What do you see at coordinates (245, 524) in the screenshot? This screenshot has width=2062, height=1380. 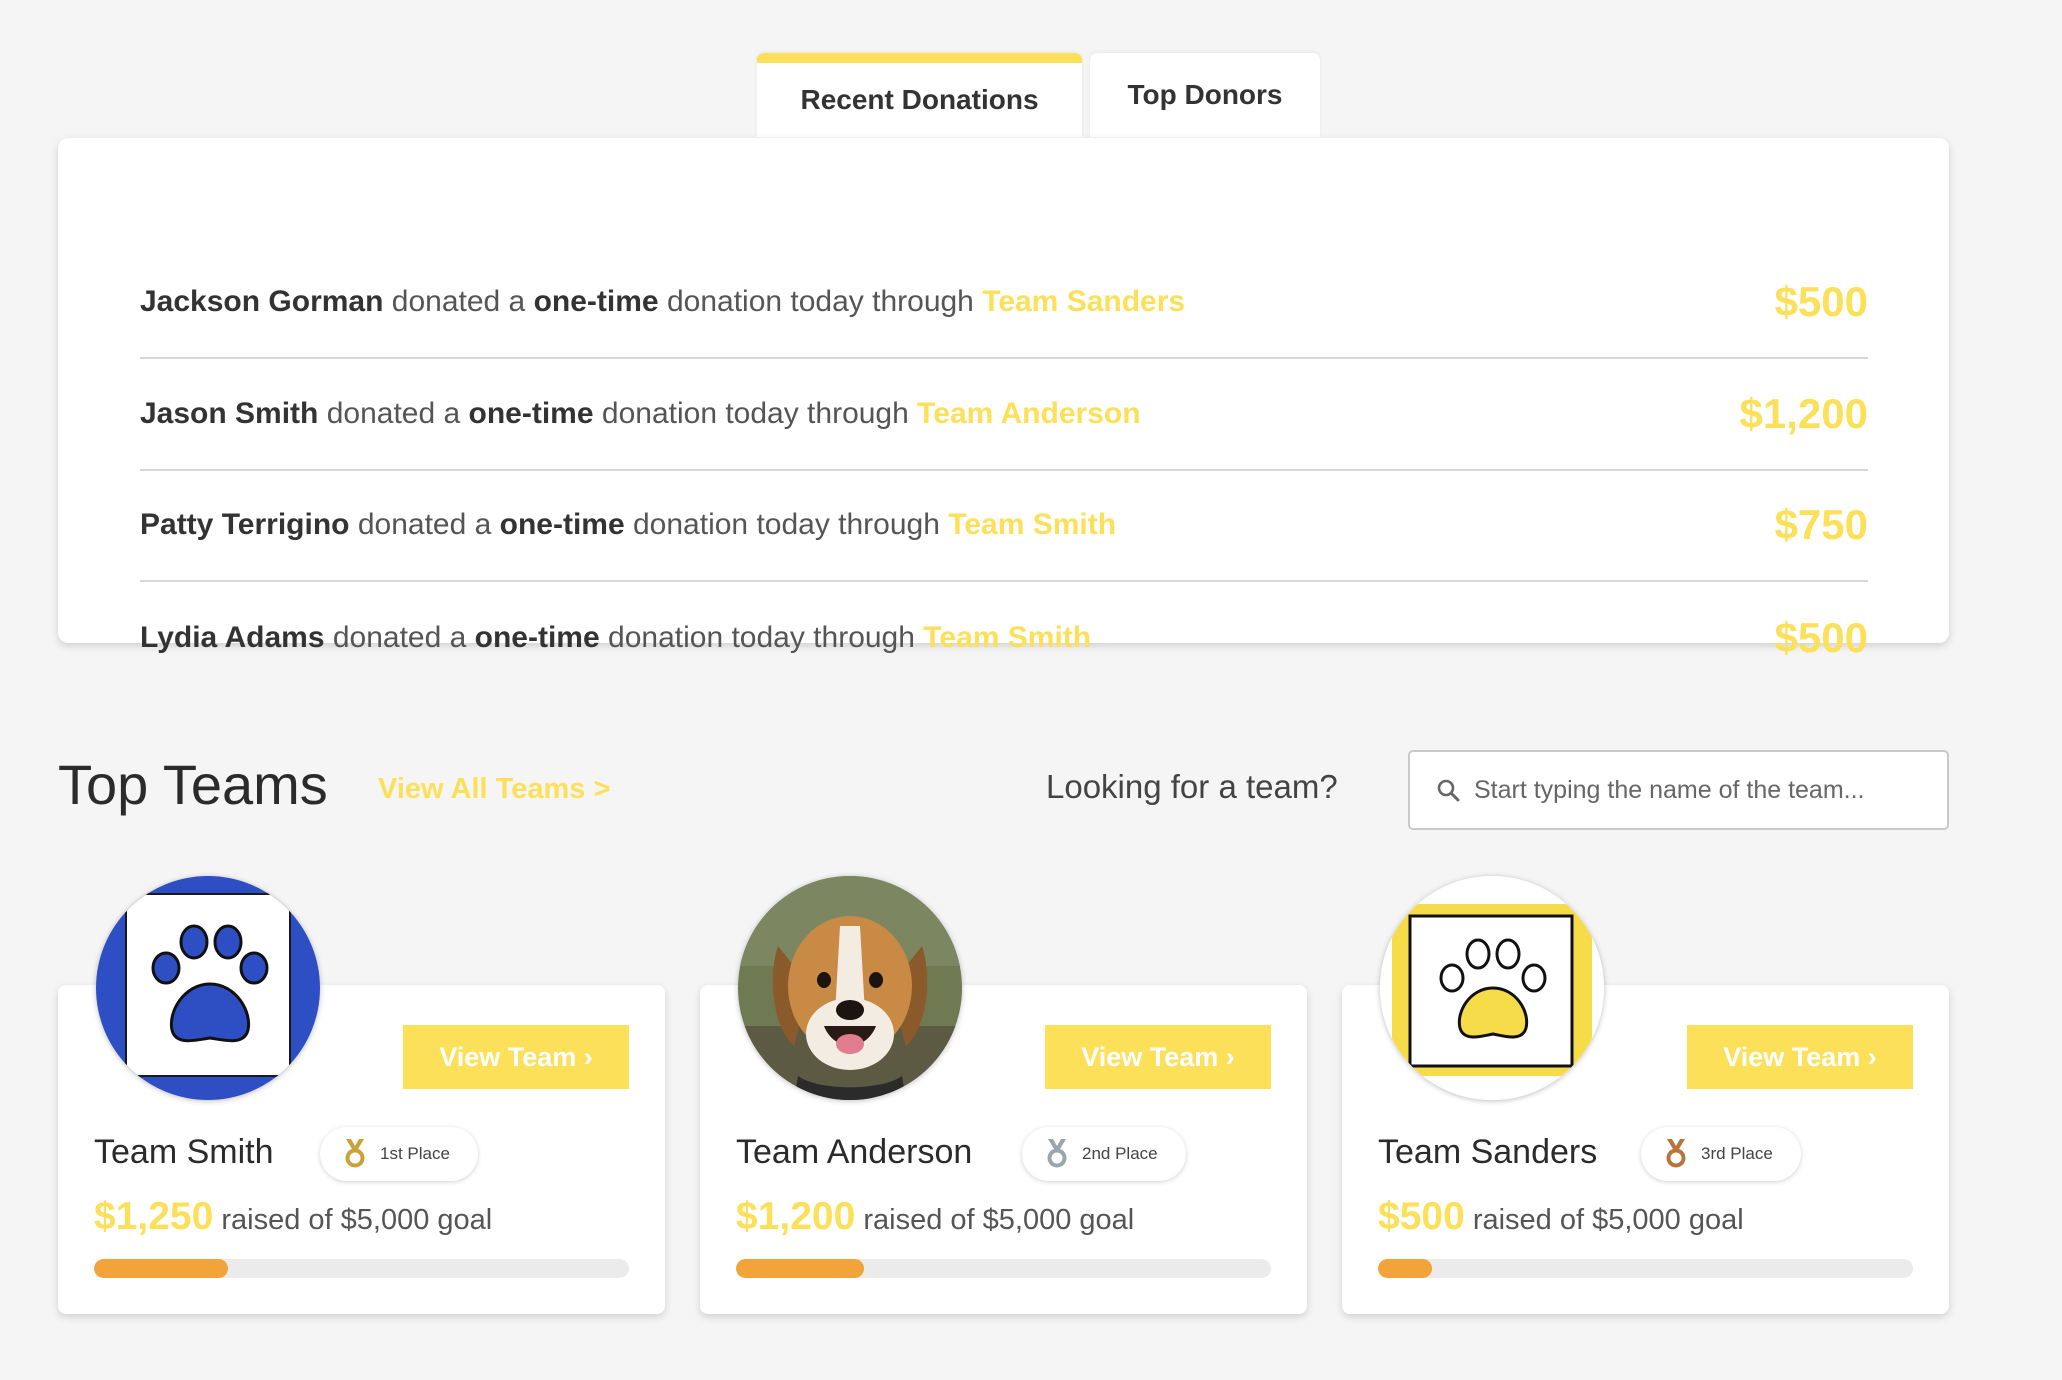 I see `donor-name: Patty Terrigino` at bounding box center [245, 524].